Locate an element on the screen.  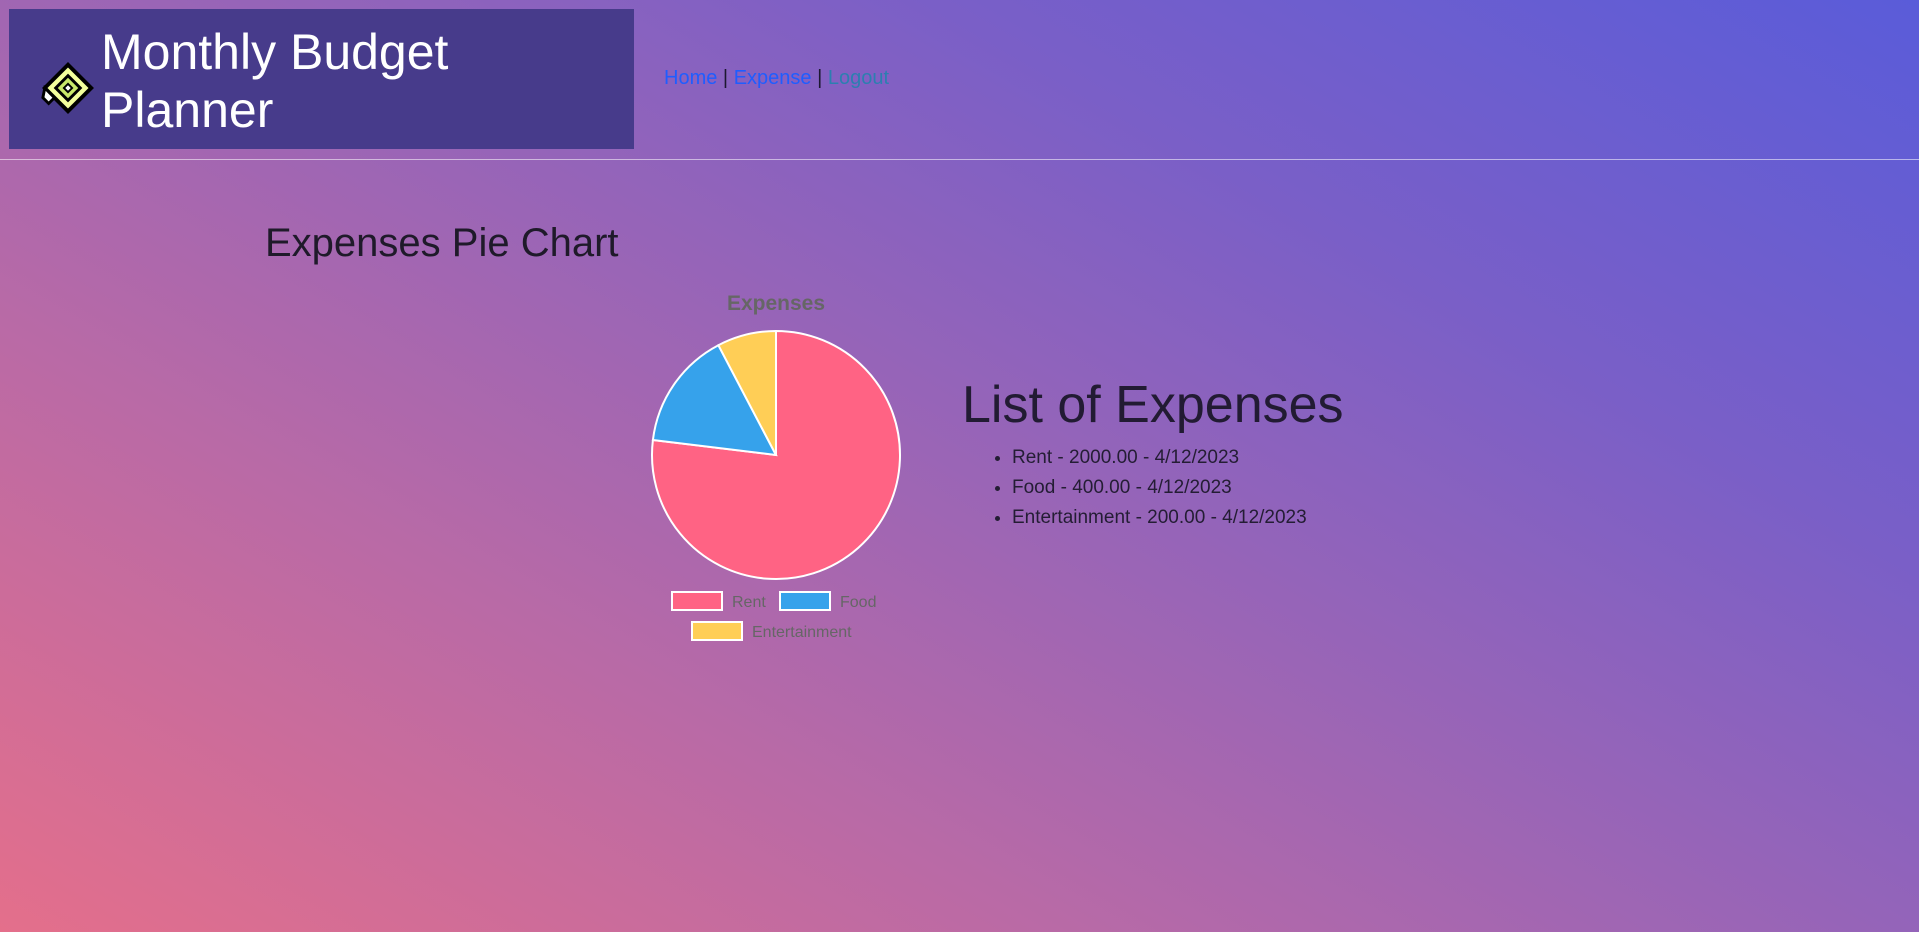
nav-links: Home | Expense | Logout is located at coordinates (776, 78).